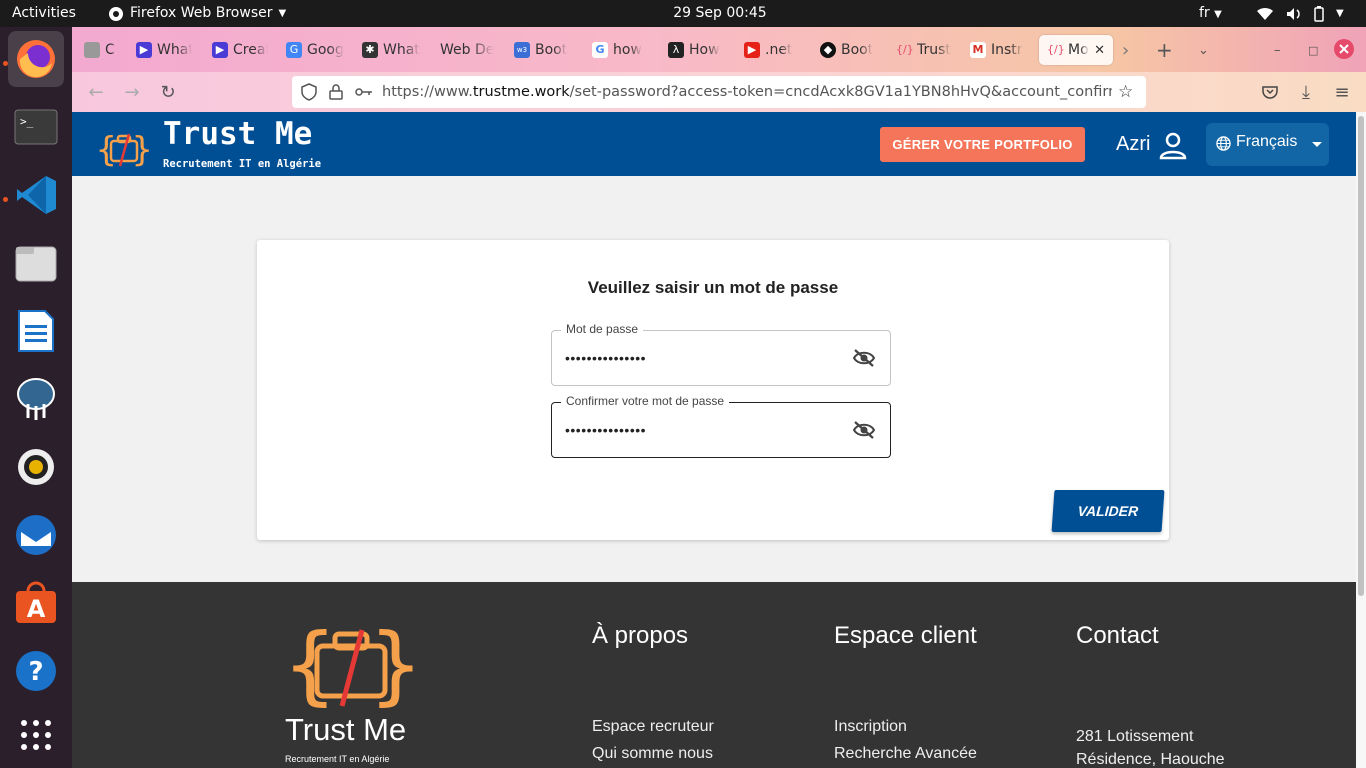  What do you see at coordinates (309, 92) in the screenshot?
I see `shield-icon` at bounding box center [309, 92].